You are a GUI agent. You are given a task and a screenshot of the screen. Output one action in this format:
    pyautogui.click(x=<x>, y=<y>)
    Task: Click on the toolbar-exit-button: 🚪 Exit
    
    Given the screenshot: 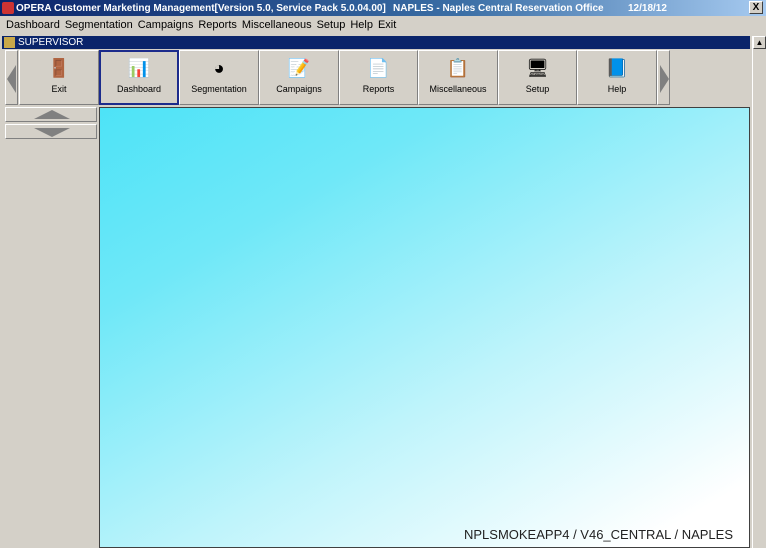 What is the action you would take?
    pyautogui.click(x=59, y=77)
    